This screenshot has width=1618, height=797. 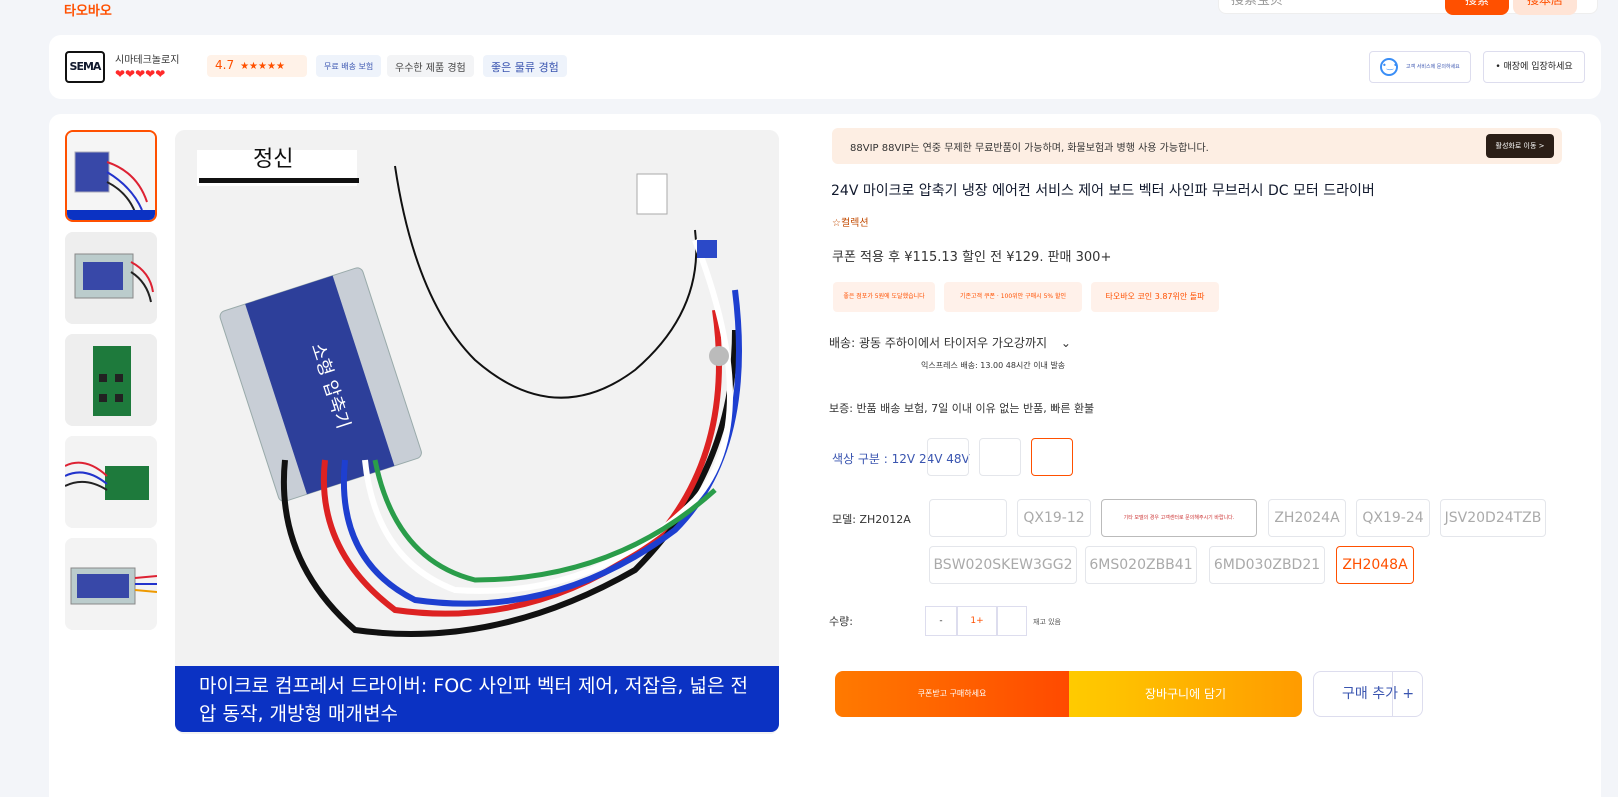 What do you see at coordinates (140, 74) in the screenshot?
I see `shop-hearts: ❤❤❤❤❤` at bounding box center [140, 74].